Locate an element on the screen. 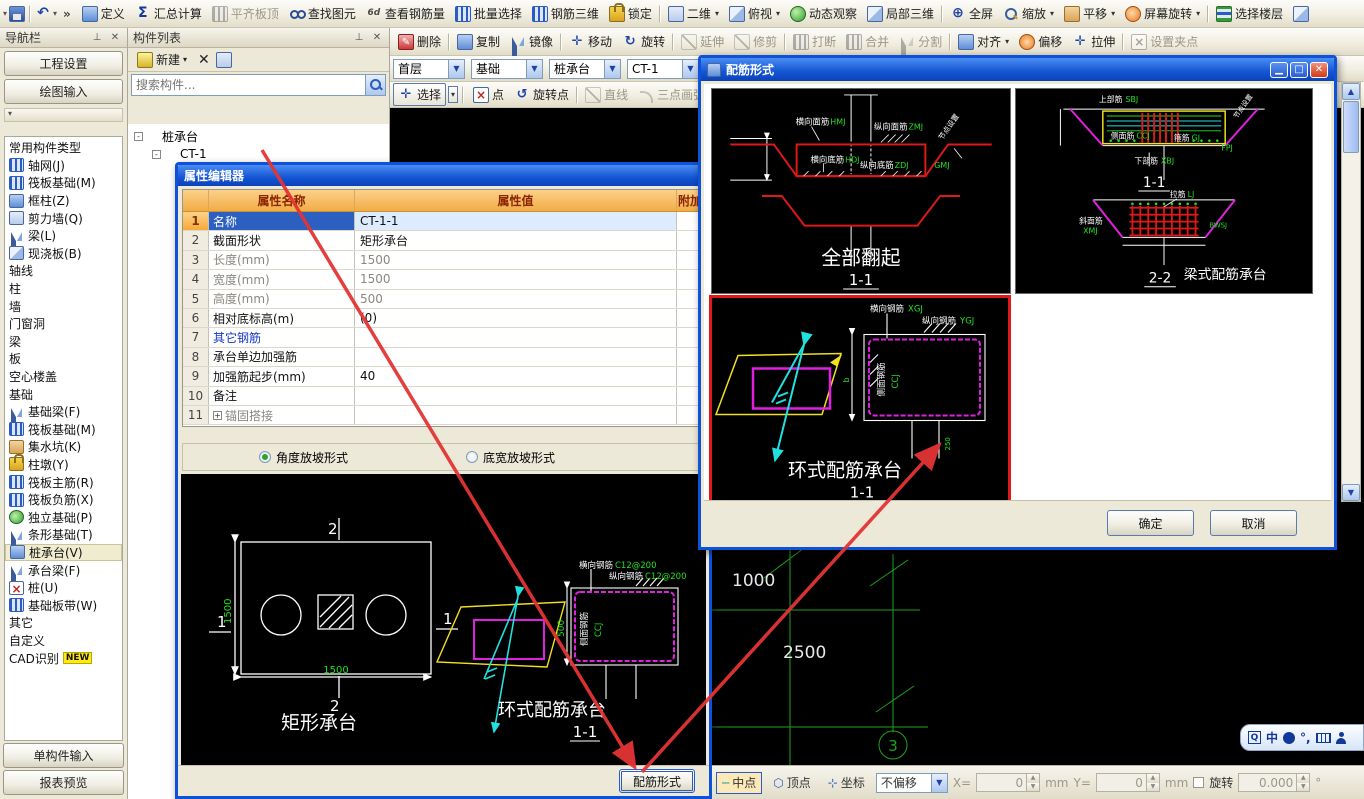  btn-break: 打断 is located at coordinates (814, 41).